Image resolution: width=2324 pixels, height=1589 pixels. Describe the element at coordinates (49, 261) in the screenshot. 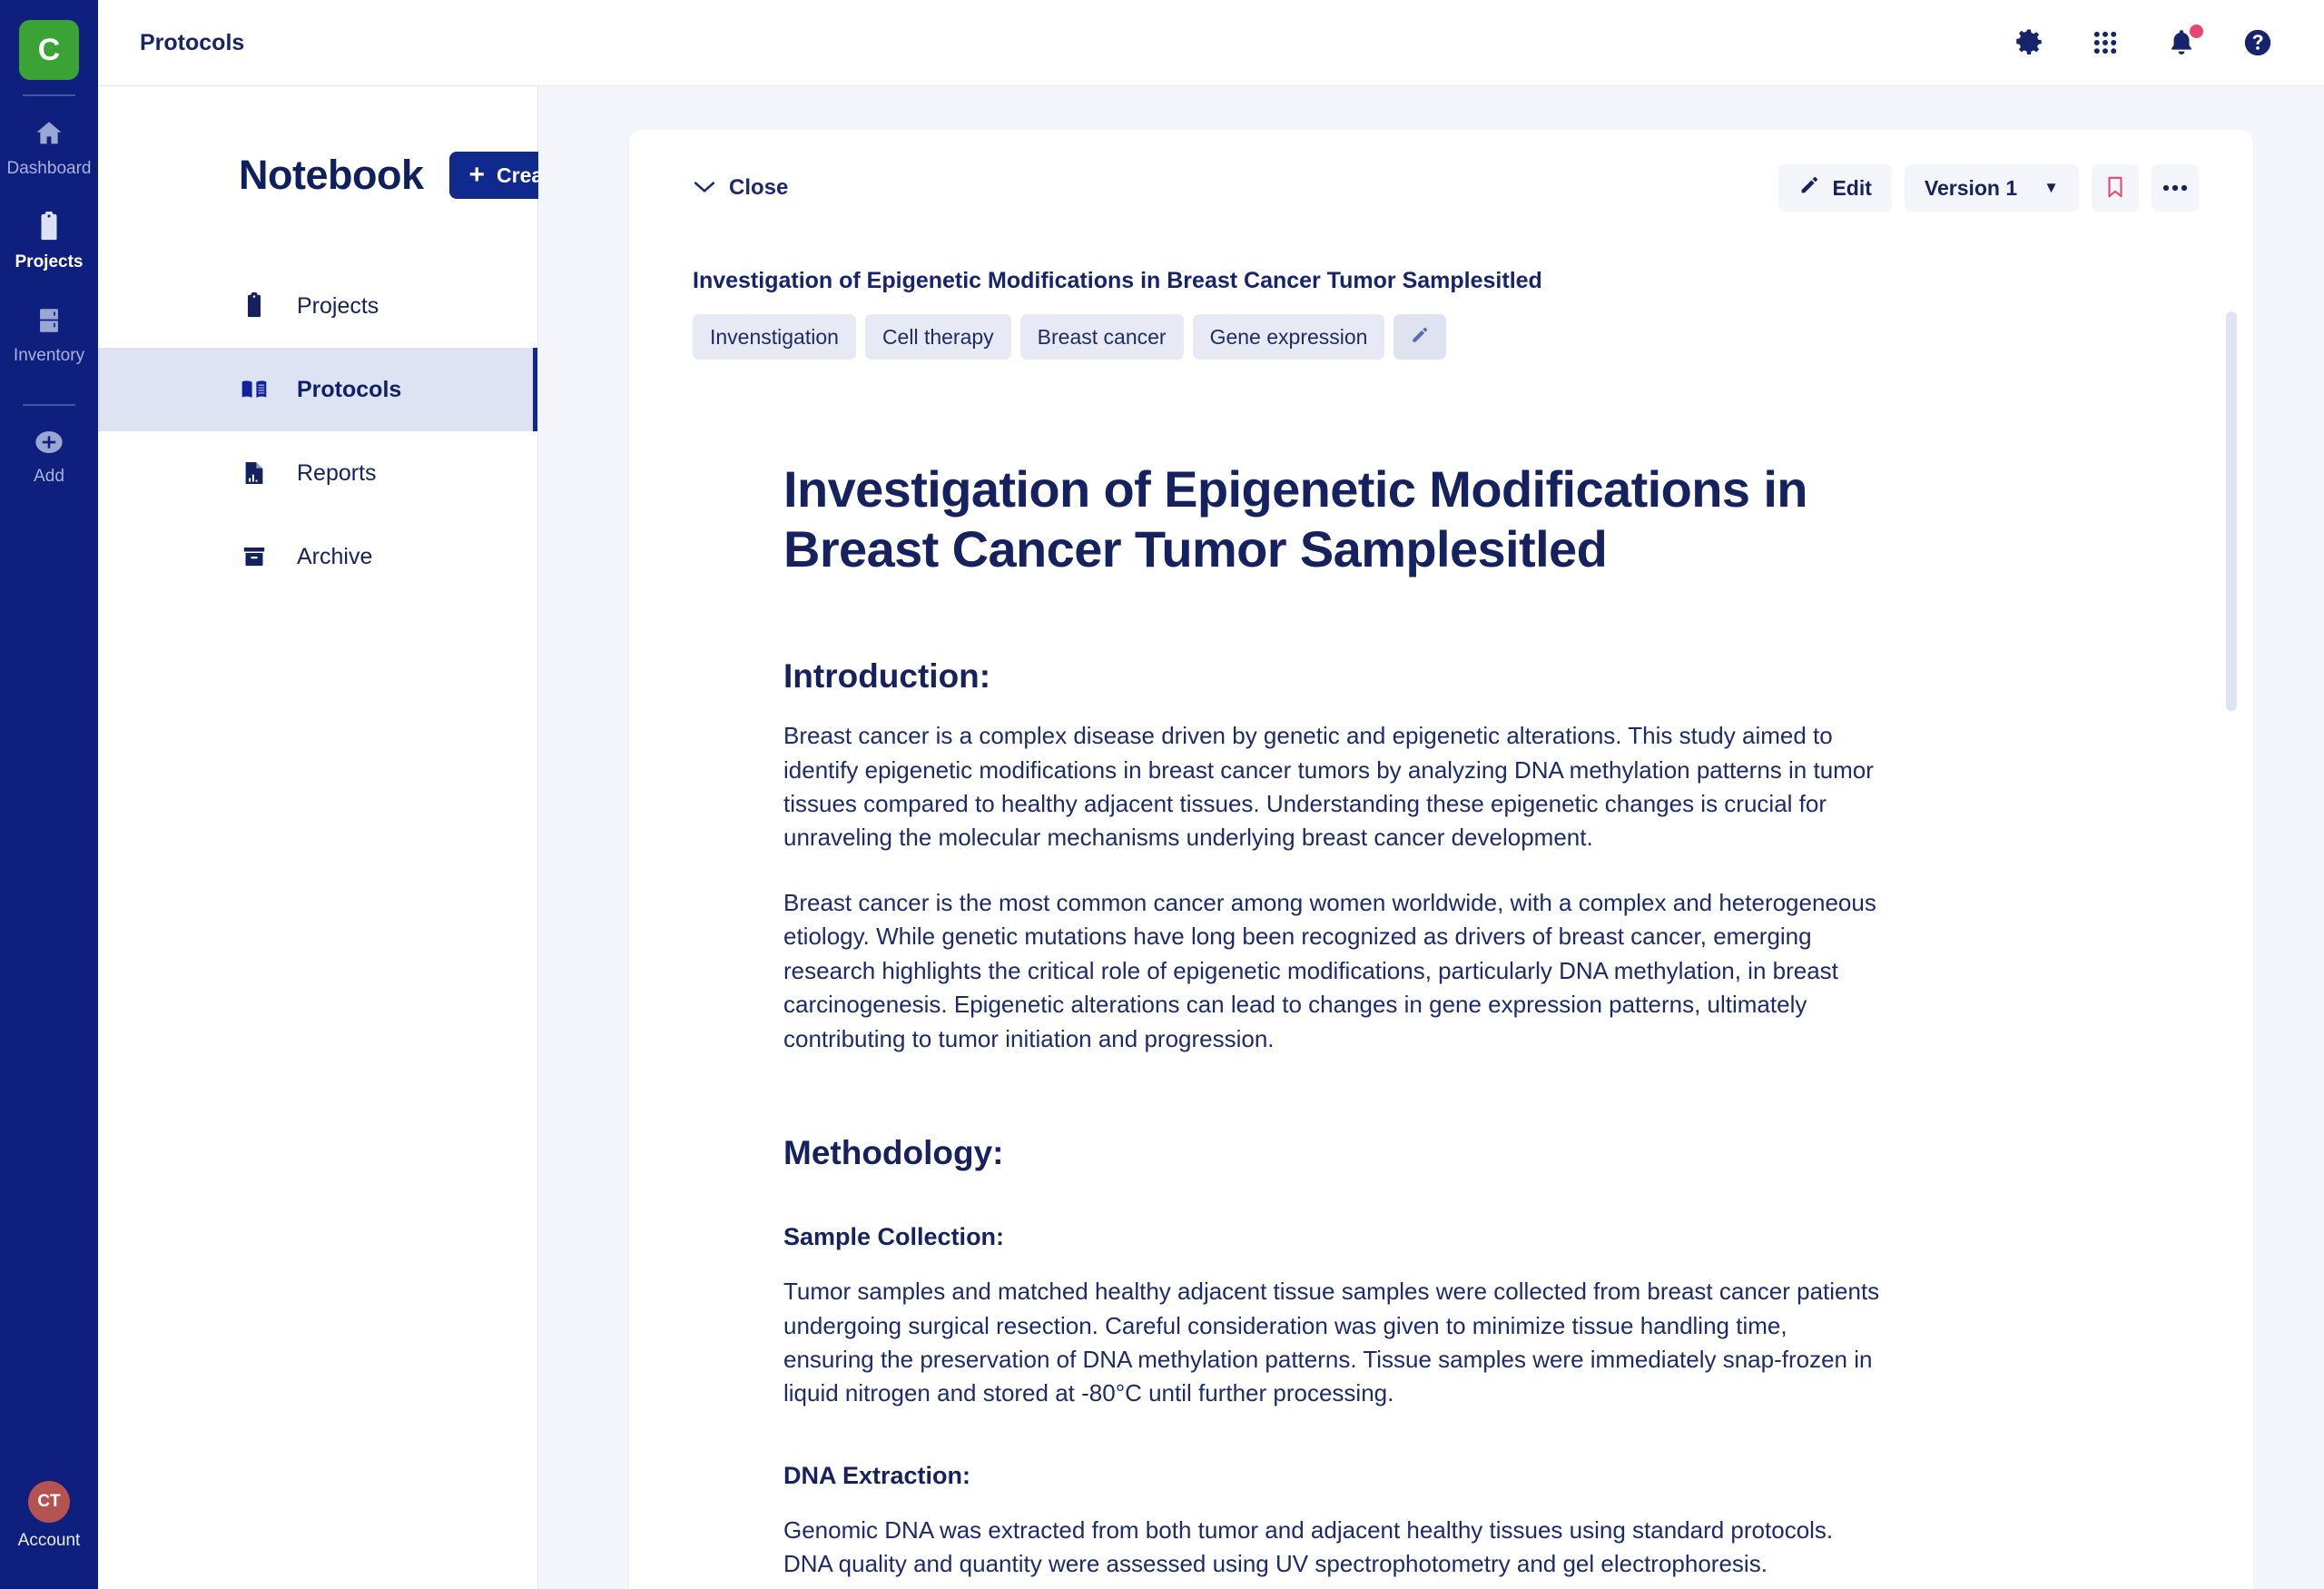

I see `rail-item-label: Projects` at that location.